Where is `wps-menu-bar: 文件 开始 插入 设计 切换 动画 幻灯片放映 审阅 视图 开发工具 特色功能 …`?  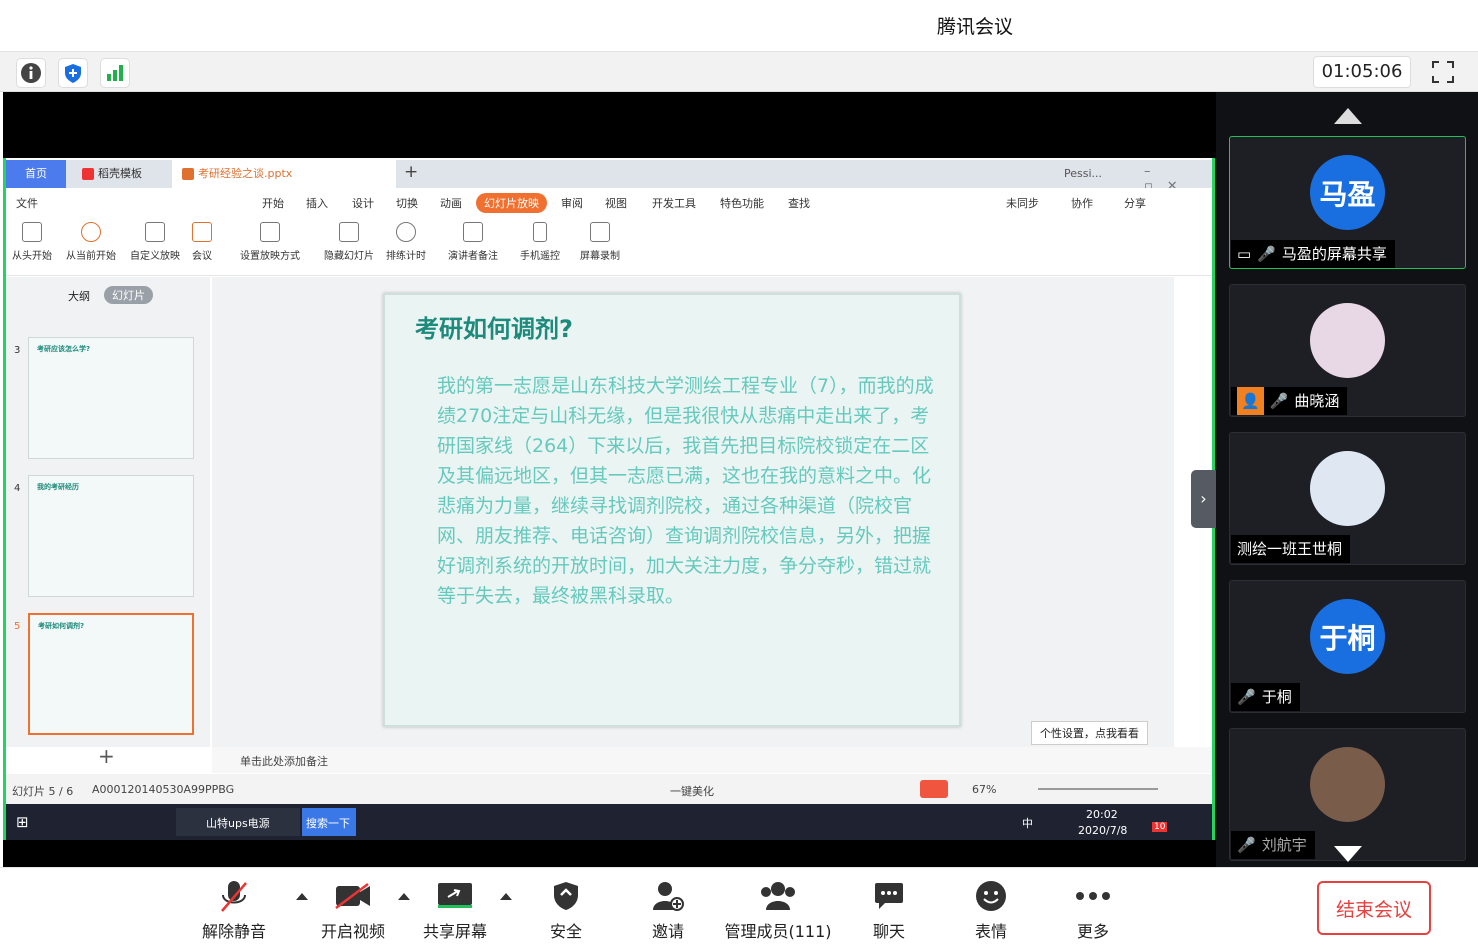
wps-menu-bar: 文件 开始 插入 设计 切换 动画 幻灯片放映 审阅 视图 开发工具 特色功能 … is located at coordinates (609, 202).